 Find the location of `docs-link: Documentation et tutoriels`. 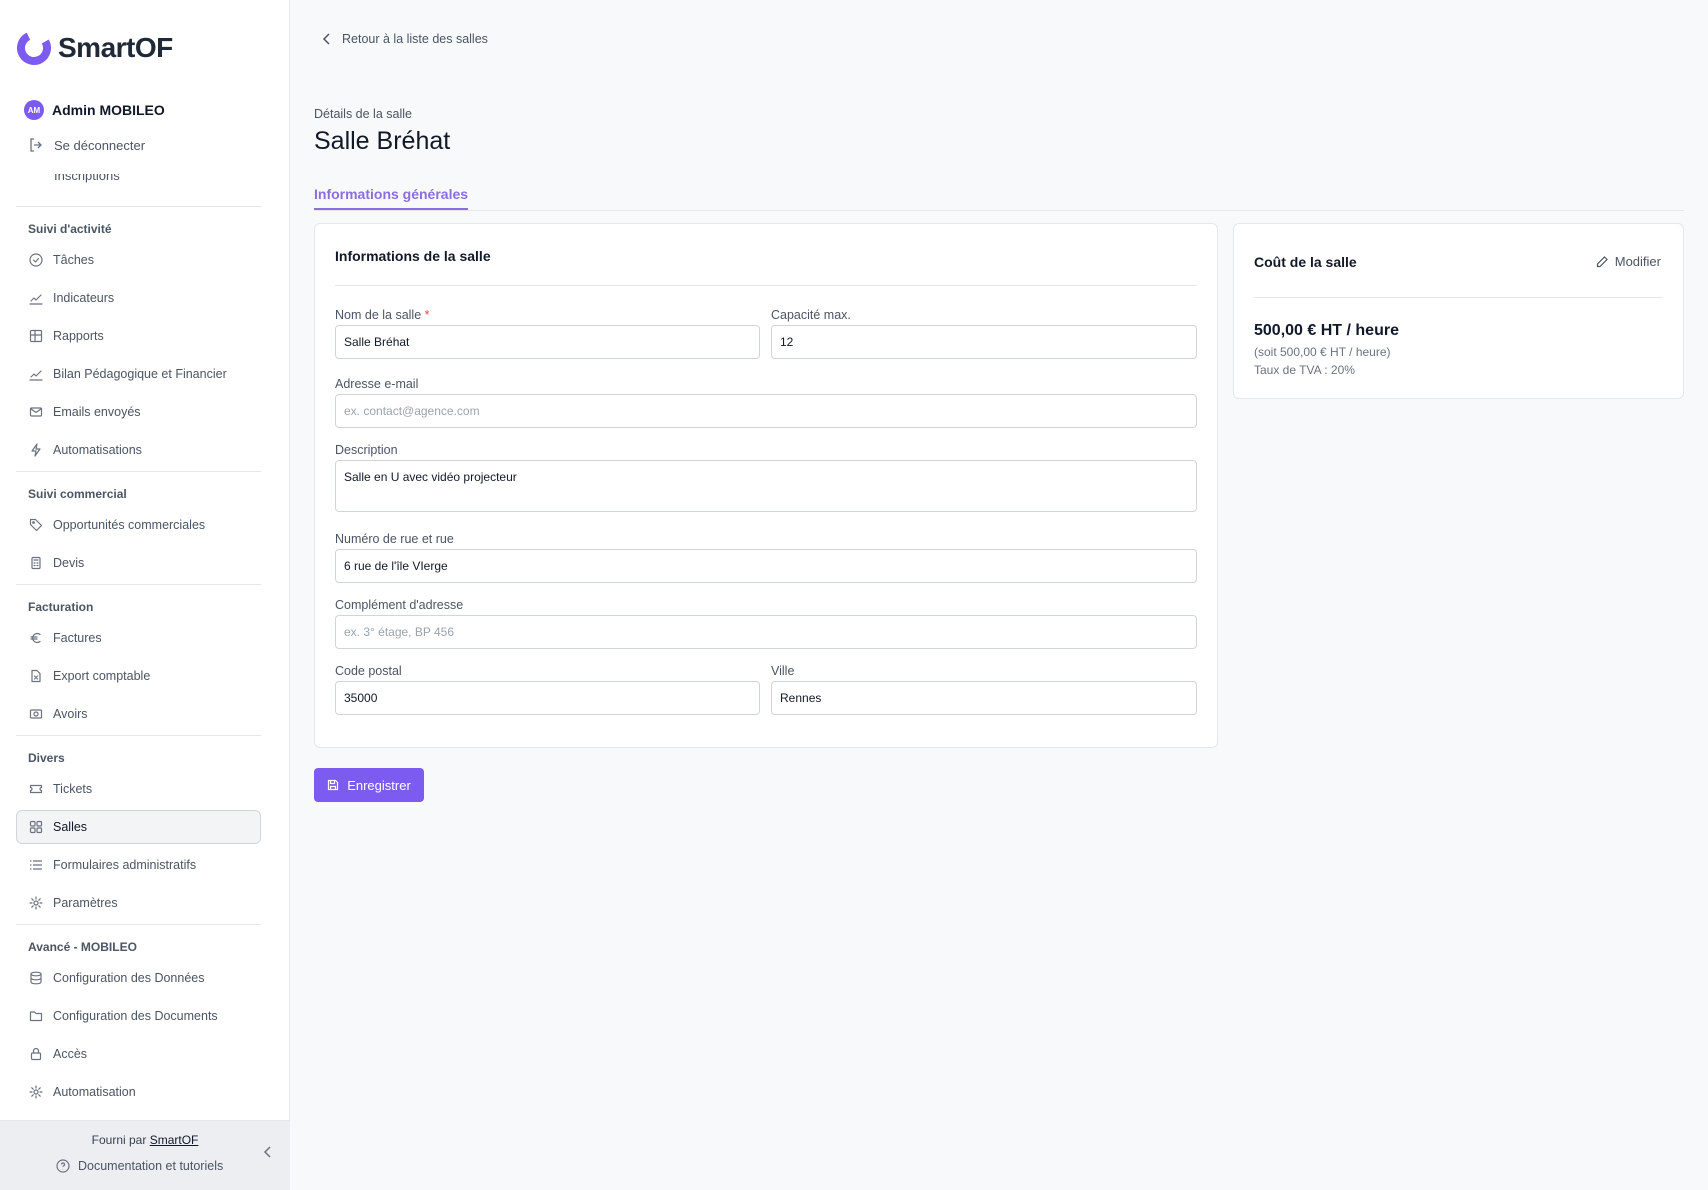

docs-link: Documentation et tutoriels is located at coordinates (139, 1166).